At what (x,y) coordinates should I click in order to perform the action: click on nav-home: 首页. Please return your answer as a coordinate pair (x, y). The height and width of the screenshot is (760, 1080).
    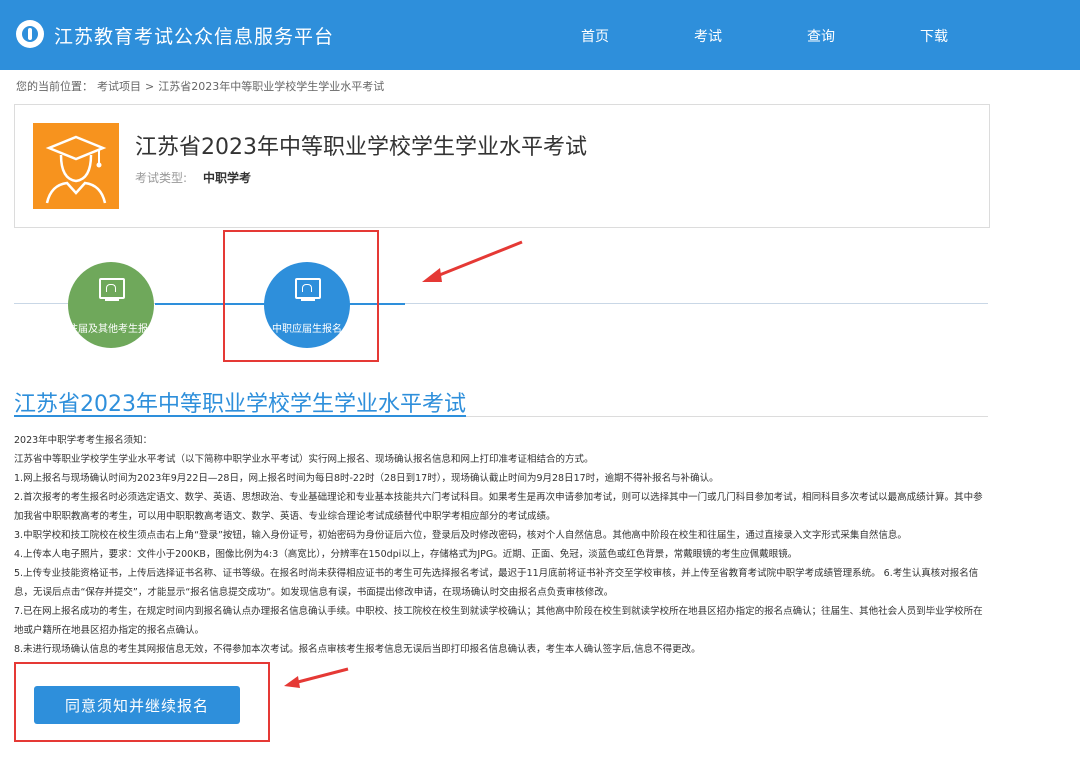
    Looking at the image, I should click on (595, 36).